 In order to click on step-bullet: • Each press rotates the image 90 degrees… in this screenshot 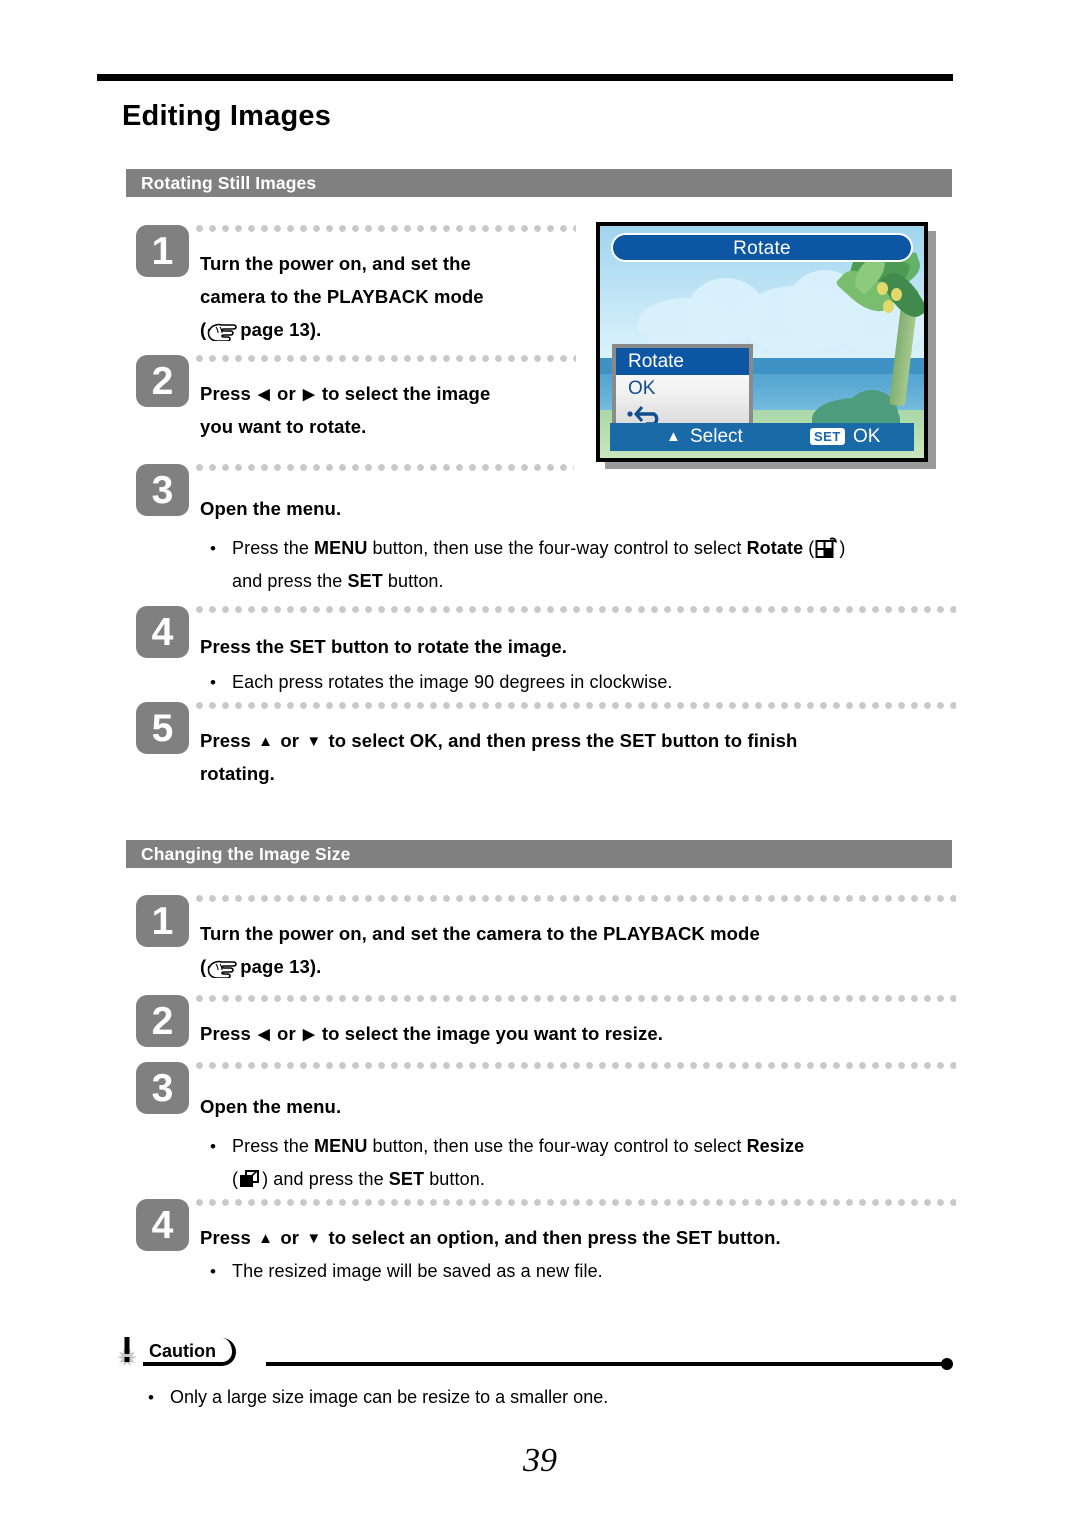, I will do `click(582, 682)`.